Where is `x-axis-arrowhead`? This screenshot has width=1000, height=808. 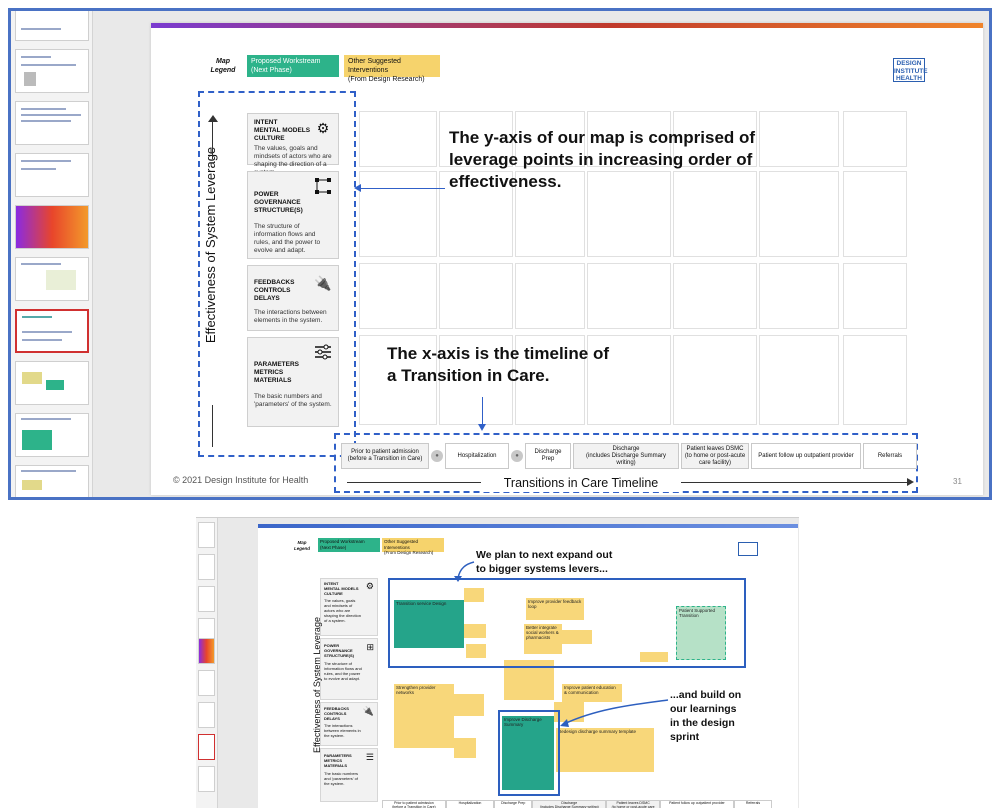
x-axis-arrowhead is located at coordinates (910, 482).